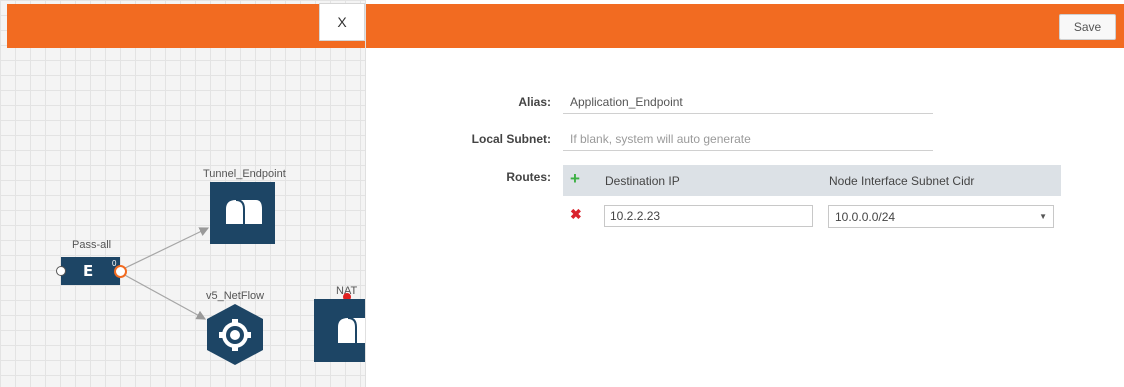  Describe the element at coordinates (865, 216) in the screenshot. I see `subnet-cidr-value: 10.0.0.0/24` at that location.